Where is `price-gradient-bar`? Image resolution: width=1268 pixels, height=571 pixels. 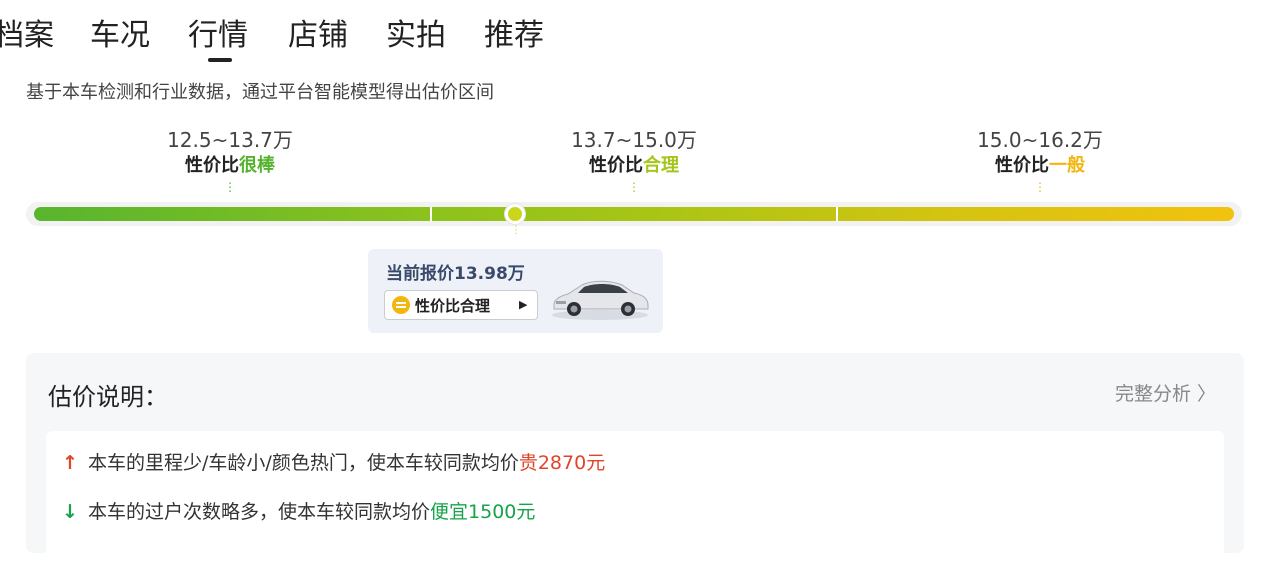
price-gradient-bar is located at coordinates (634, 214).